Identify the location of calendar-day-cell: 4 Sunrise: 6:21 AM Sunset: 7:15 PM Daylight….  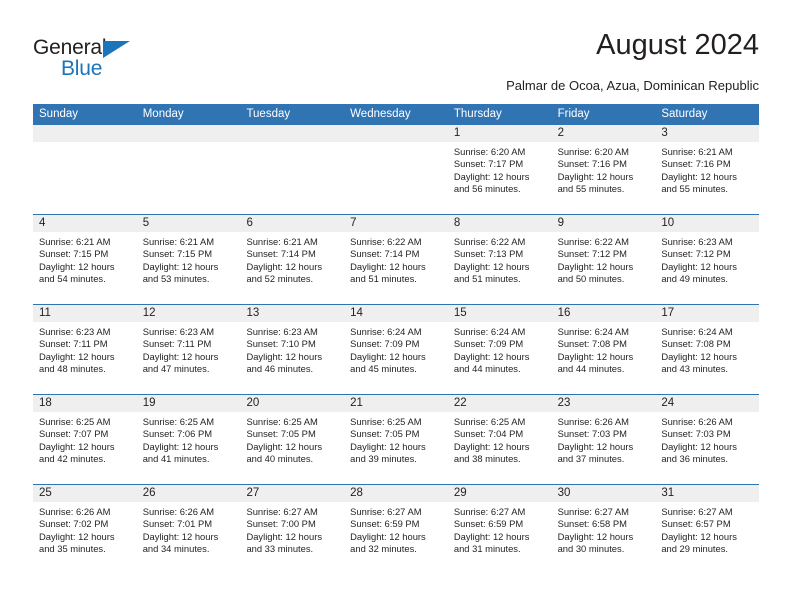
(85, 259).